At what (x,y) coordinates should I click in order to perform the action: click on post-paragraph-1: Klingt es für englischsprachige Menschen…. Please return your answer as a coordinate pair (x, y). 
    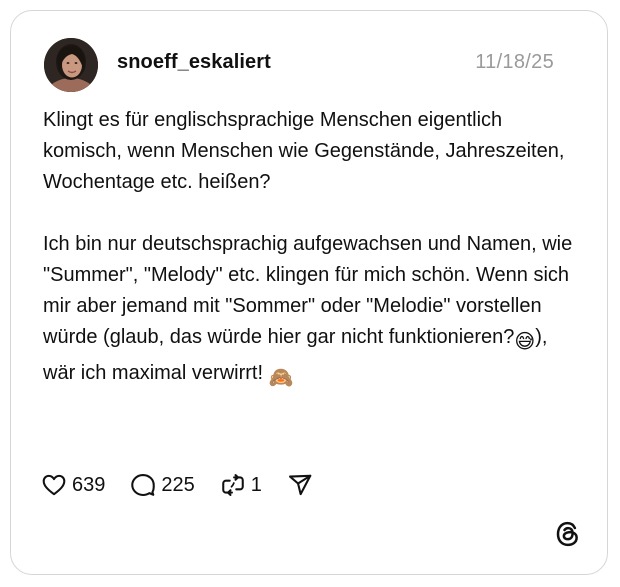
    Looking at the image, I should click on (304, 151).